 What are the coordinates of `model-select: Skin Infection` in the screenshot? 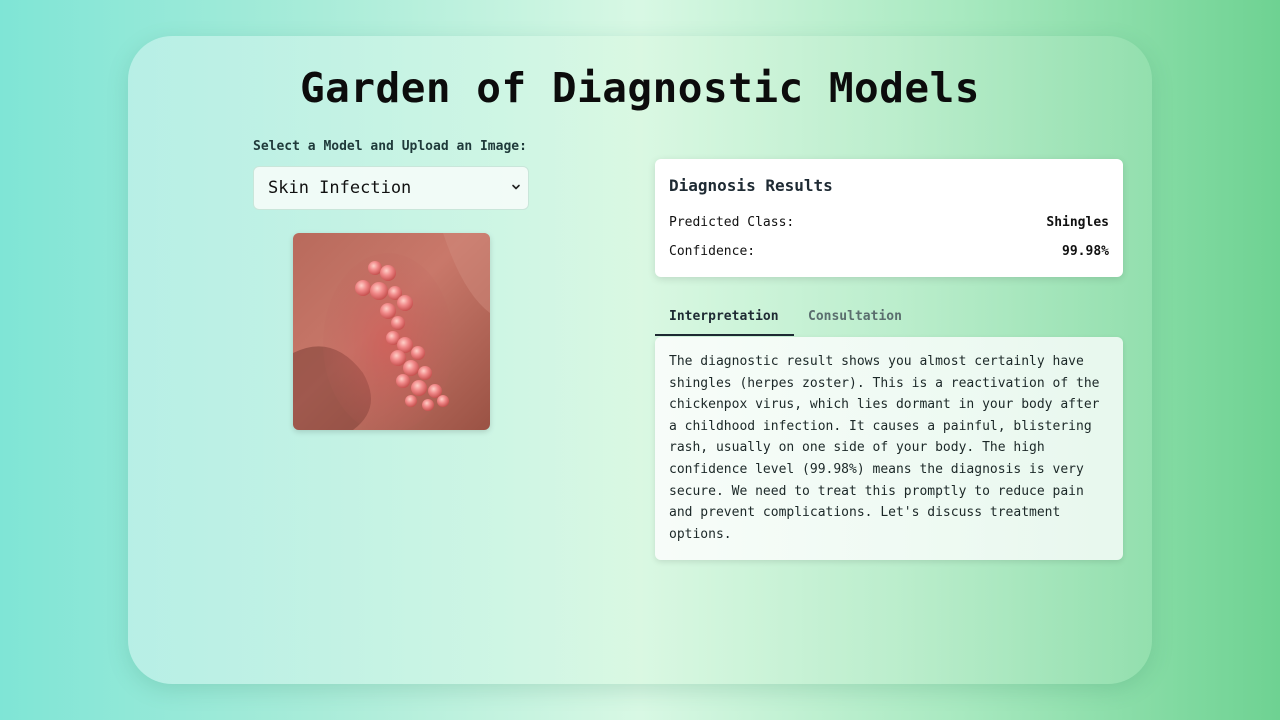 It's located at (391, 188).